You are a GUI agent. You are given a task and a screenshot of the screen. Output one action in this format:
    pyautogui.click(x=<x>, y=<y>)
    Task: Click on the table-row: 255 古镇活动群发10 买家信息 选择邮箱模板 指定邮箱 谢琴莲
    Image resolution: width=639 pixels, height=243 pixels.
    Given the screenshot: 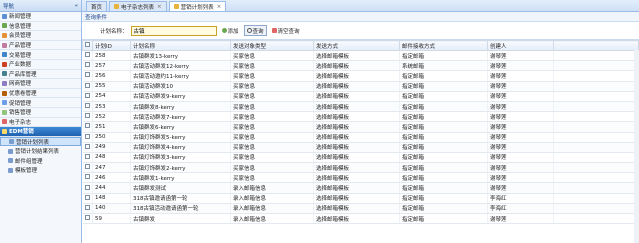 What is the action you would take?
    pyautogui.click(x=360, y=86)
    